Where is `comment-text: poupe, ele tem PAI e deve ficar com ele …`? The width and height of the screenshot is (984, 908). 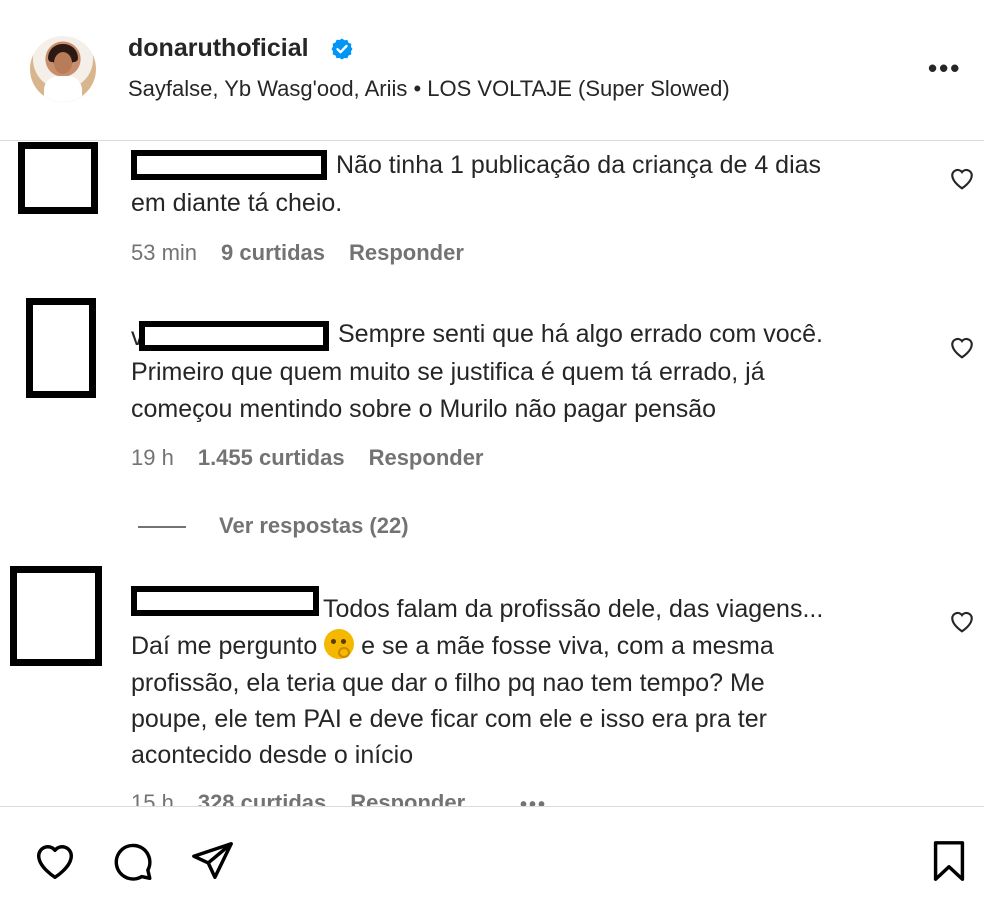 comment-text: poupe, ele tem PAI e deve ficar com ele … is located at coordinates (449, 719).